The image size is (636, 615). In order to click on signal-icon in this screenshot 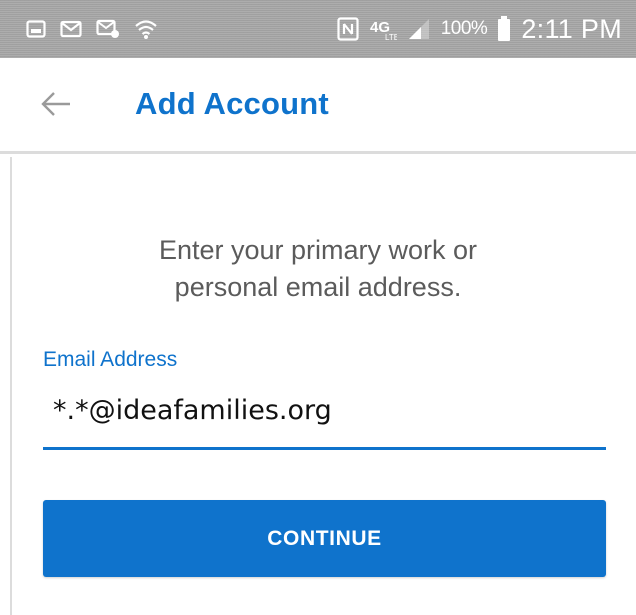, I will do `click(419, 29)`.